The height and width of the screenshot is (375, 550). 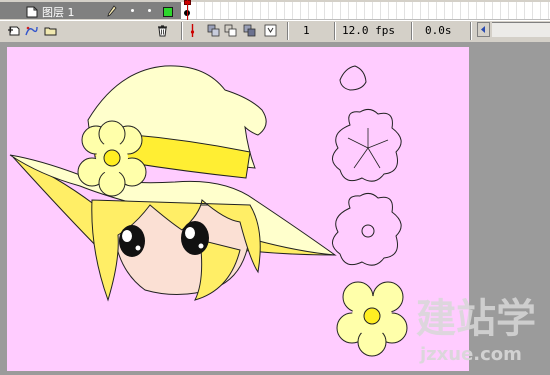 I want to click on hat-flower, so click(x=112, y=158).